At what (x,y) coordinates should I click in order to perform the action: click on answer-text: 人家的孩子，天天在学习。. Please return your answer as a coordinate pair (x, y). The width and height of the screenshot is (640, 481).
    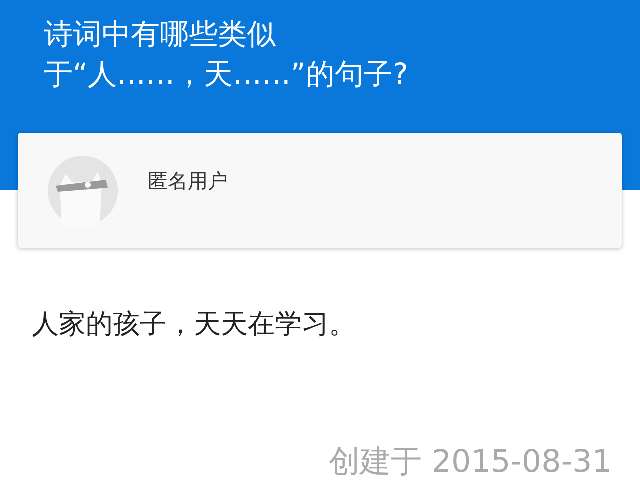
    Looking at the image, I should click on (194, 325).